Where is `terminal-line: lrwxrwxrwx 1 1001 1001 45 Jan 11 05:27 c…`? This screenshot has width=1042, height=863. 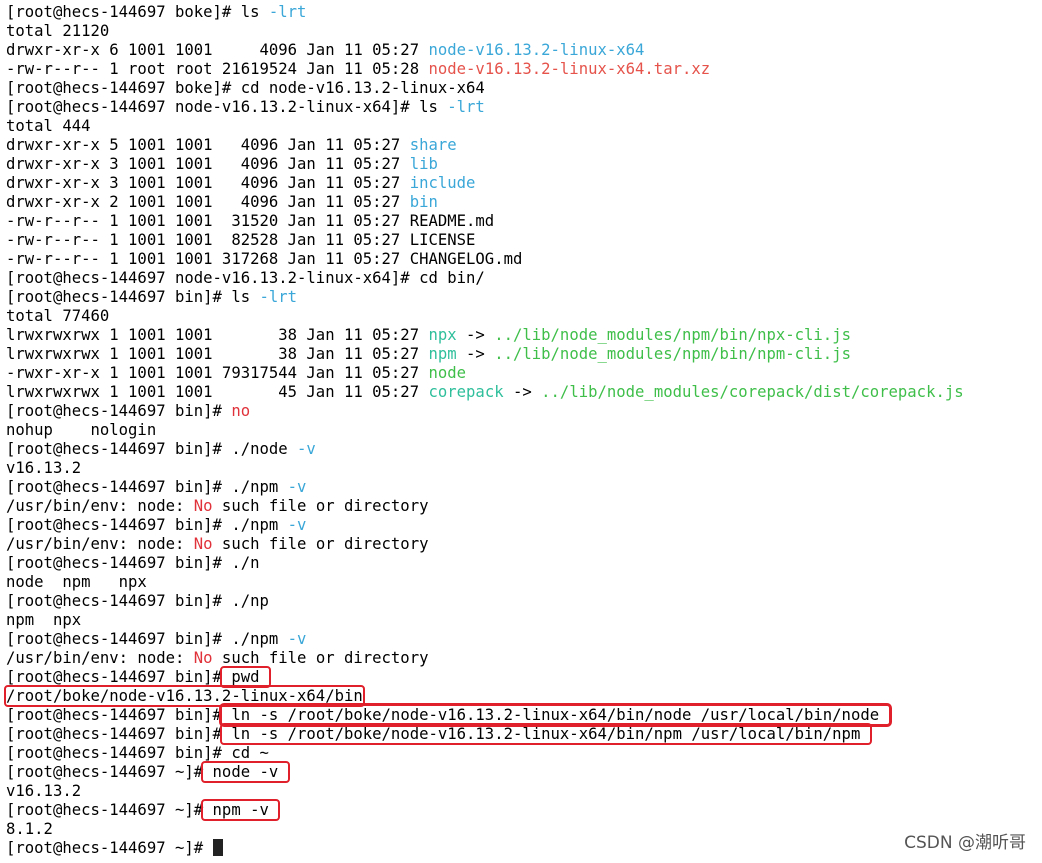
terminal-line: lrwxrwxrwx 1 1001 1001 45 Jan 11 05:27 c… is located at coordinates (521, 392).